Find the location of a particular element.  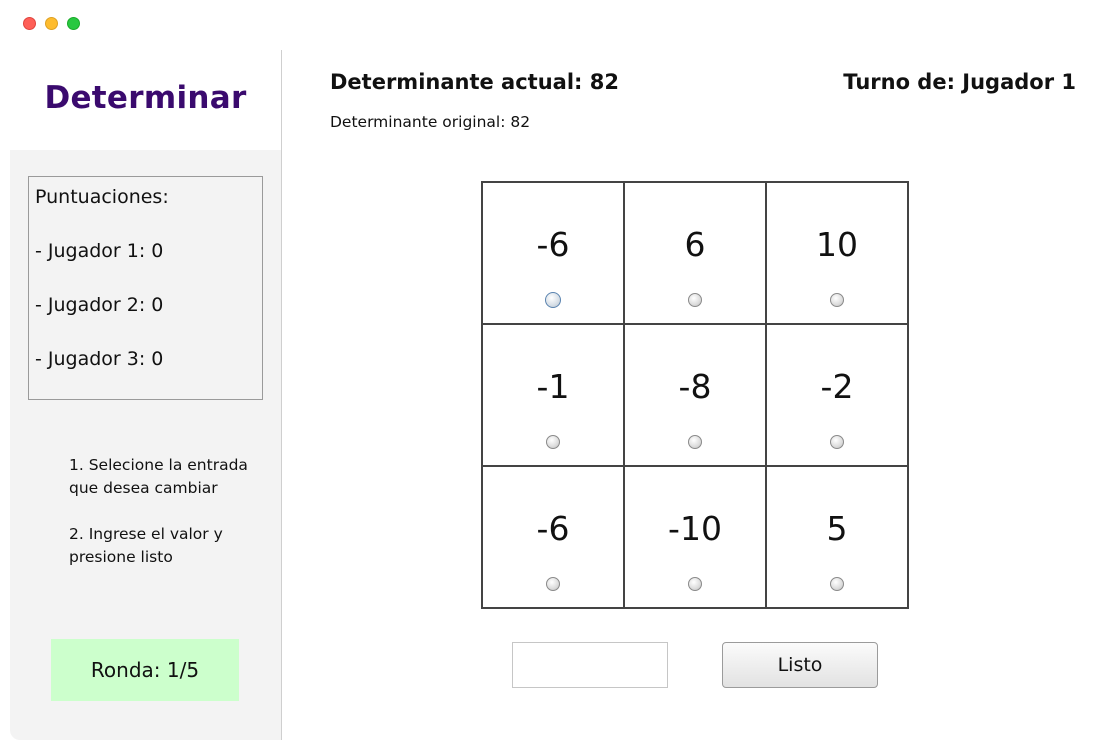

matrix-cell-1-2: 6 is located at coordinates (695, 253).